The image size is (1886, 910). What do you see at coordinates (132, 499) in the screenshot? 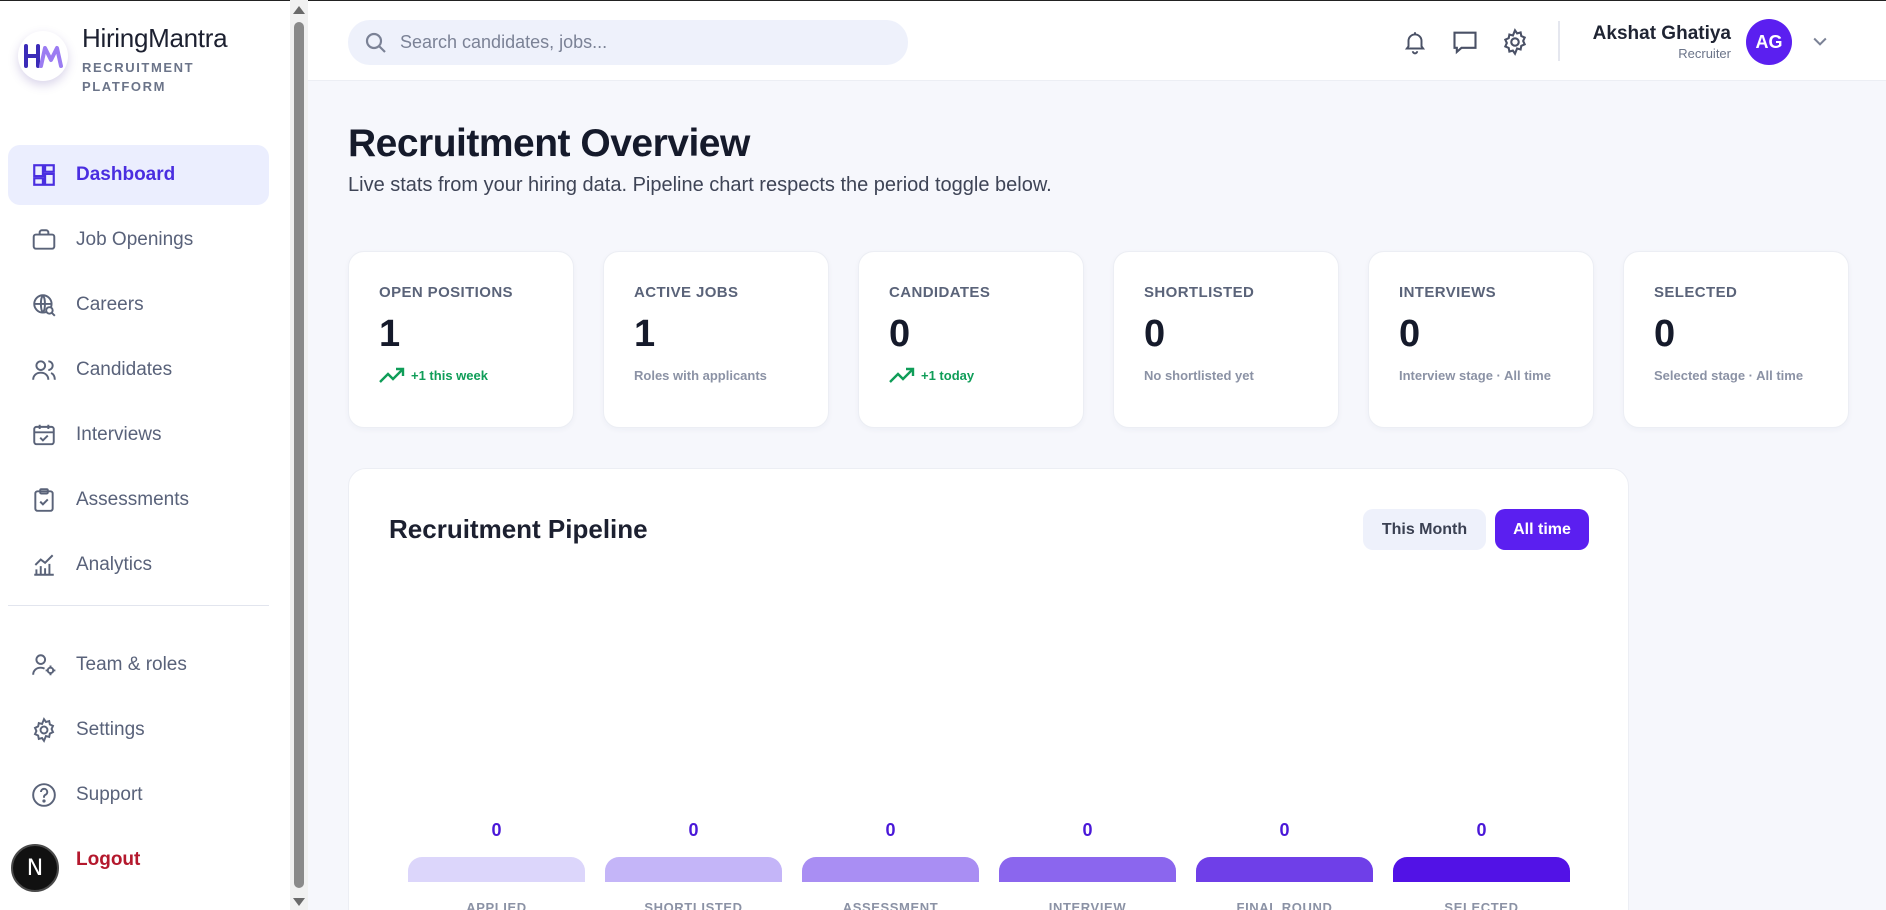
I see `sidebar-item-label: Assessments` at bounding box center [132, 499].